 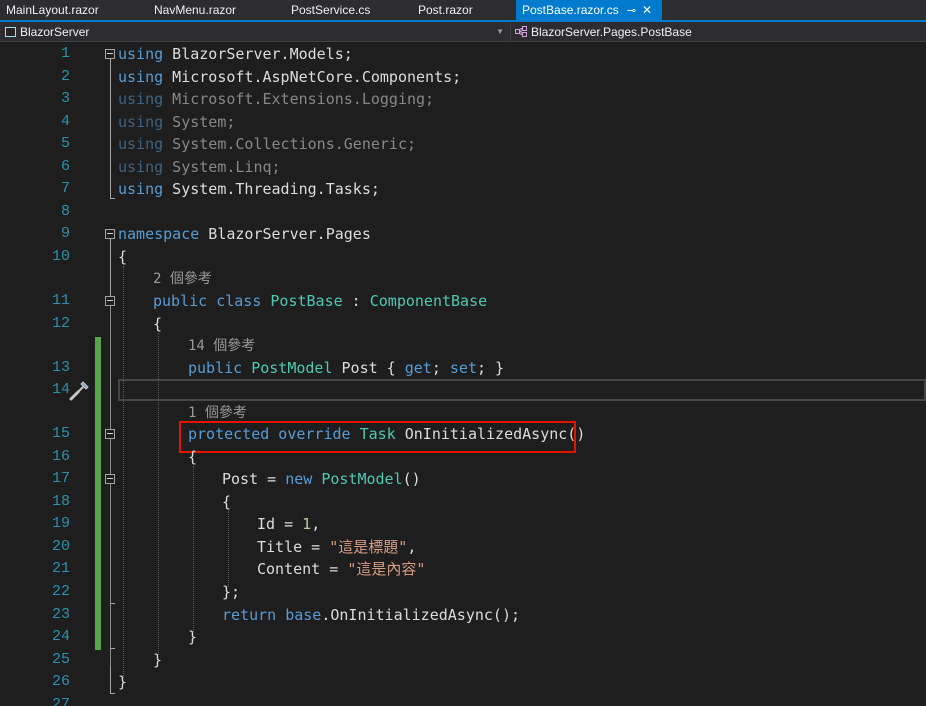 What do you see at coordinates (65, 98) in the screenshot?
I see `line-number: 3` at bounding box center [65, 98].